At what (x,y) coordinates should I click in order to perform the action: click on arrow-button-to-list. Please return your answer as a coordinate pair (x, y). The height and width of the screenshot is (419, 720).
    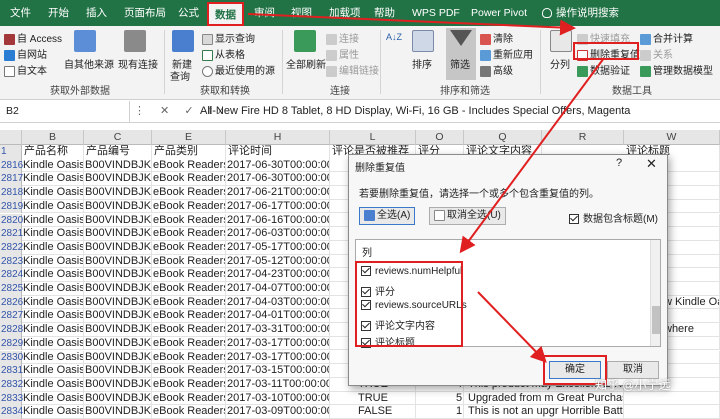
    Looking at the image, I should click on (532, 155).